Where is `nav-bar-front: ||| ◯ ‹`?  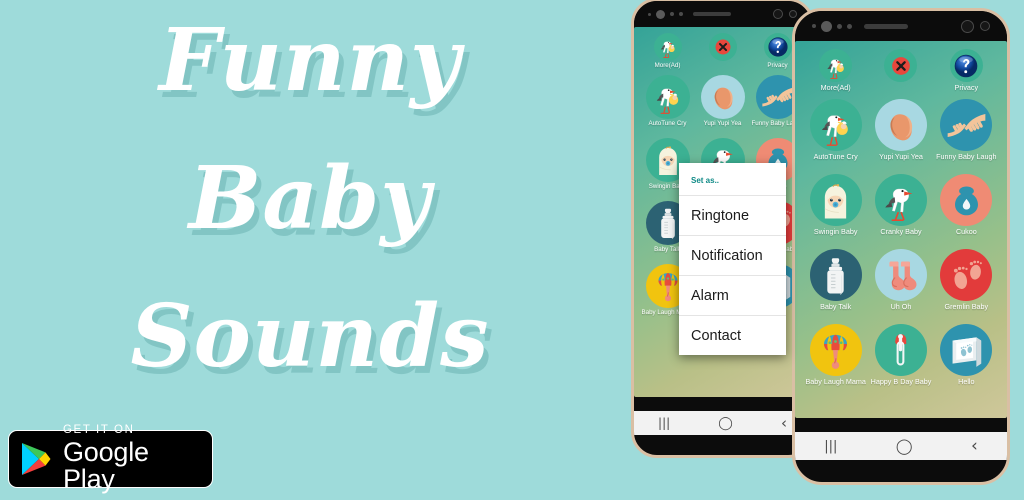
nav-bar-front: ||| ◯ ‹ is located at coordinates (901, 446).